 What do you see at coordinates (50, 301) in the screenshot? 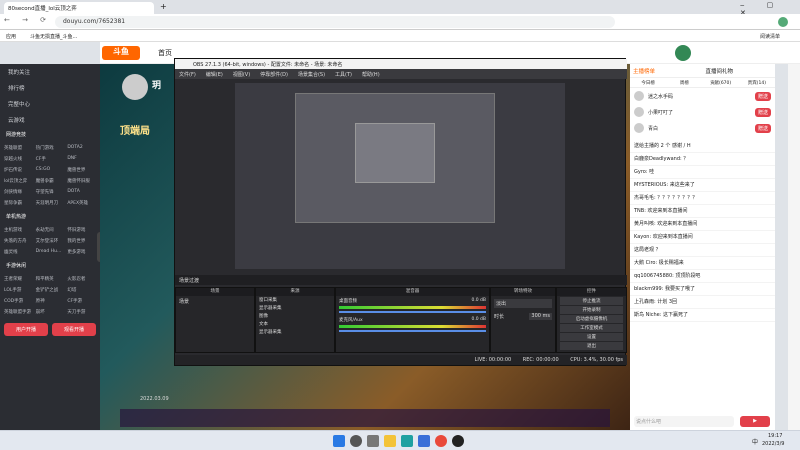
I see `category-link: 原神` at bounding box center [50, 301].